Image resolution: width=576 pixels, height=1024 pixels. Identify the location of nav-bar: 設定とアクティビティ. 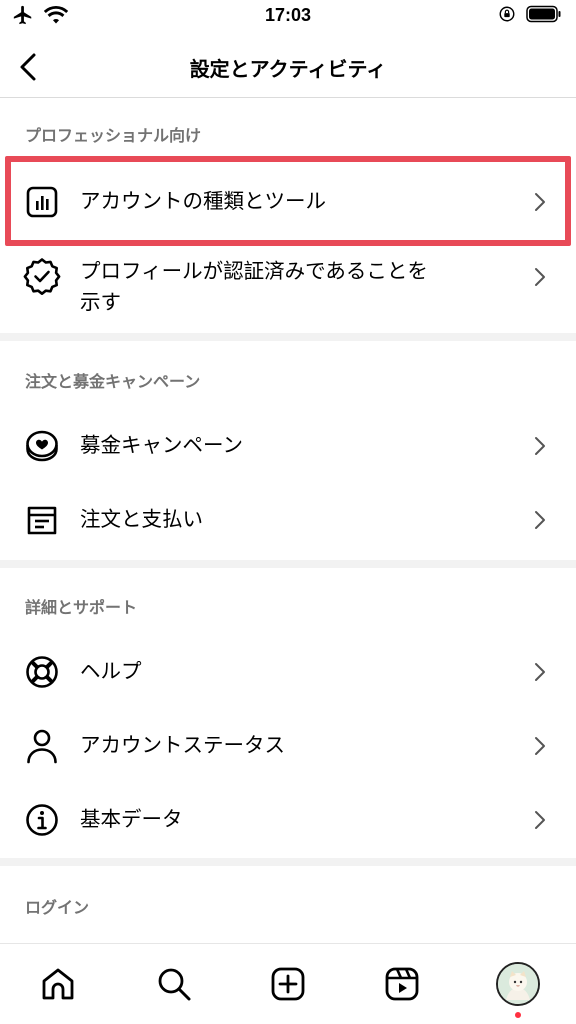
(288, 67).